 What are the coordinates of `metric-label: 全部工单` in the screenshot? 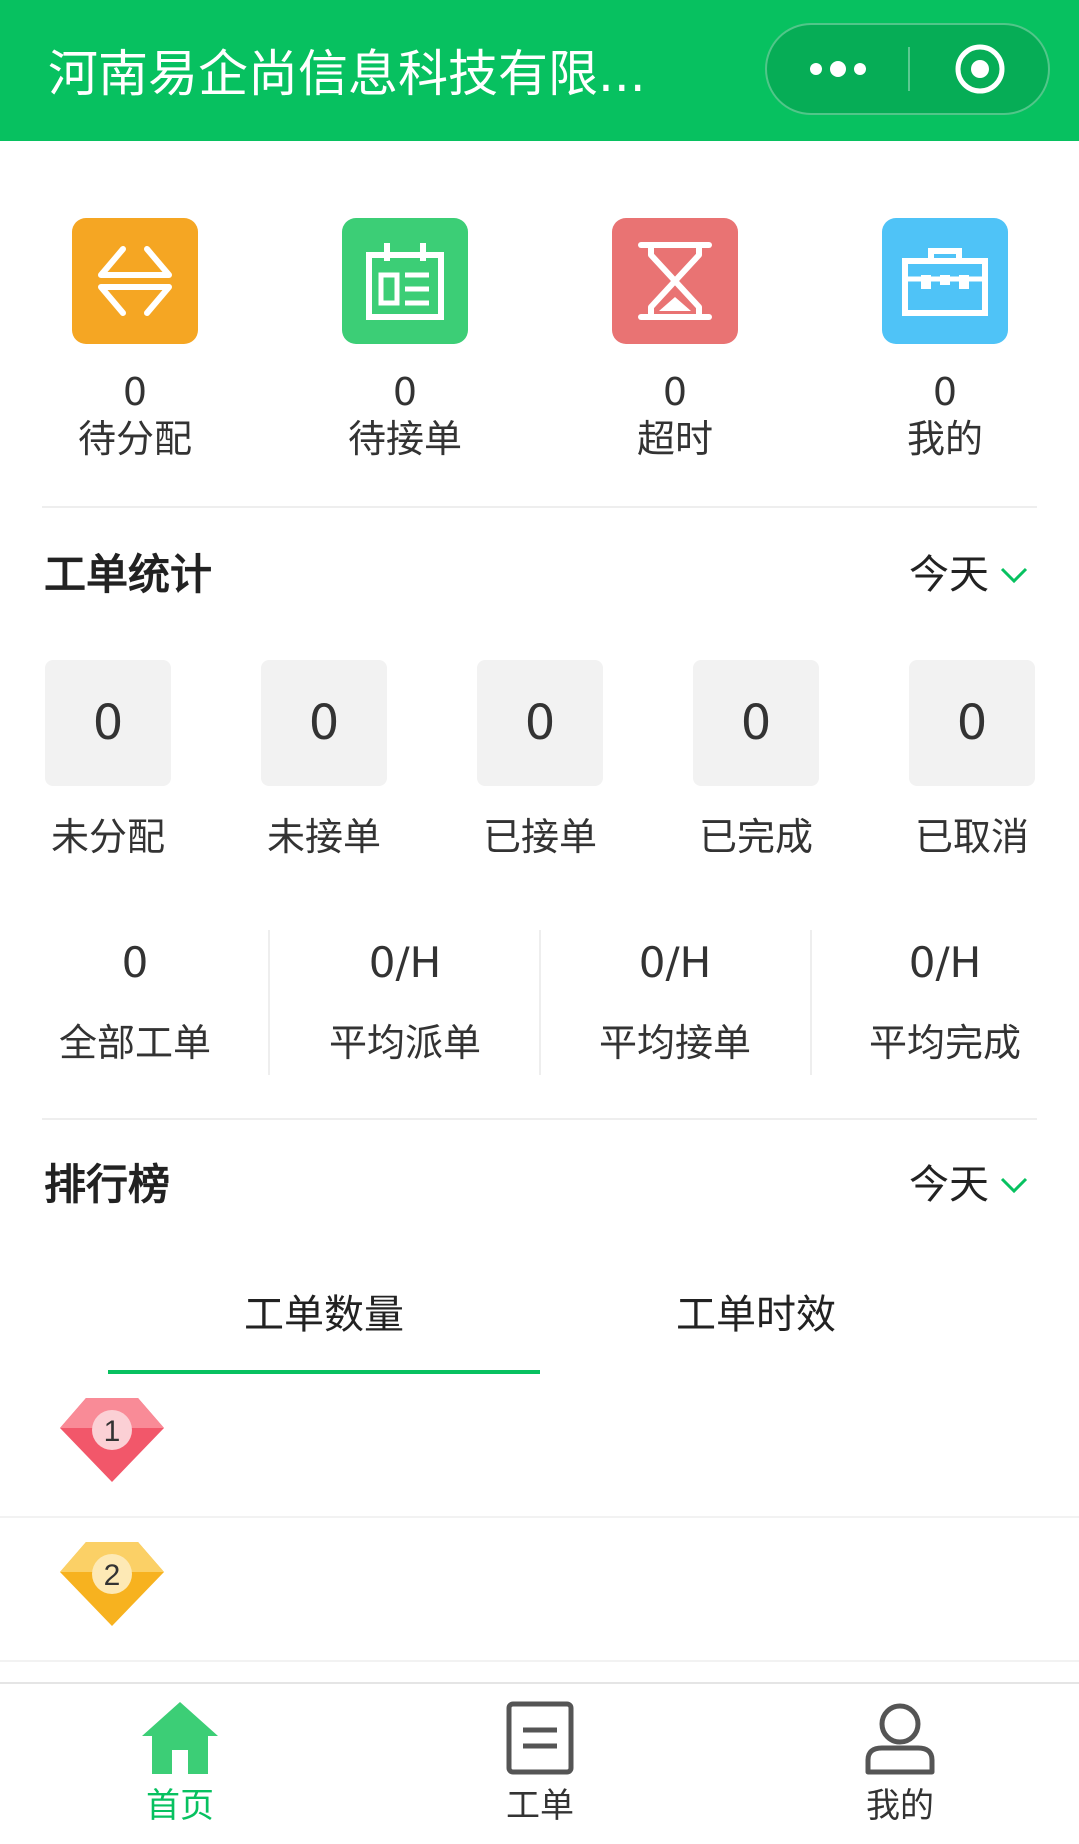 It's located at (134, 1043).